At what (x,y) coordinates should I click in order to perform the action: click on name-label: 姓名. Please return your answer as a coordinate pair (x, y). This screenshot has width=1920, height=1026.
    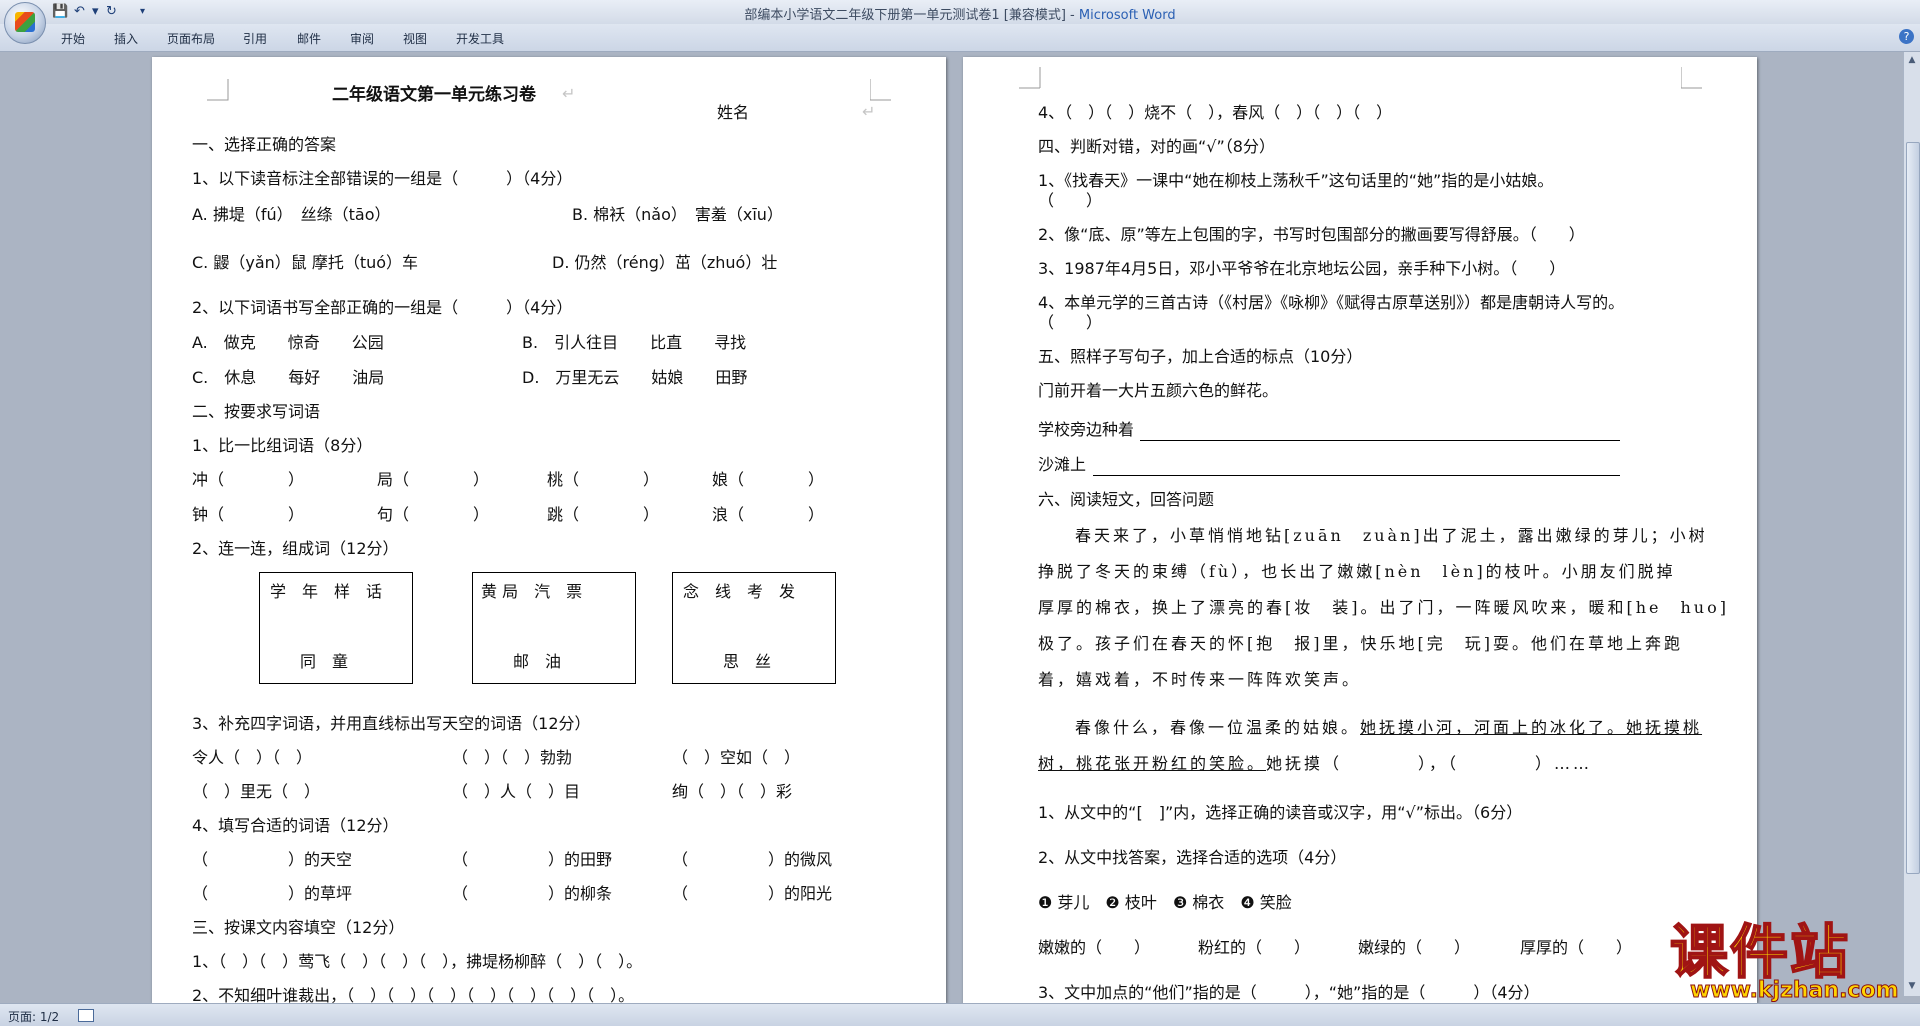
    Looking at the image, I should click on (733, 112).